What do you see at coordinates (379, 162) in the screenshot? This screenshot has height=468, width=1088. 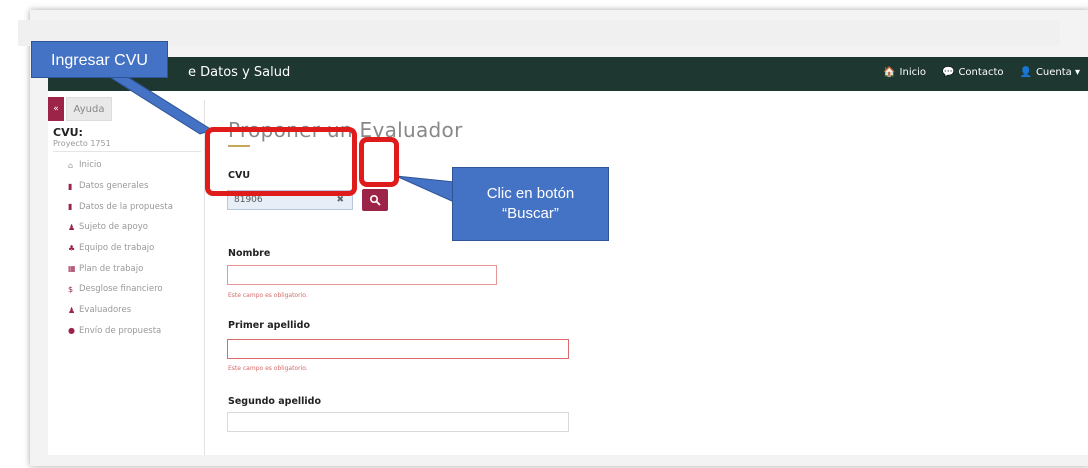 I see `search-highlight-box` at bounding box center [379, 162].